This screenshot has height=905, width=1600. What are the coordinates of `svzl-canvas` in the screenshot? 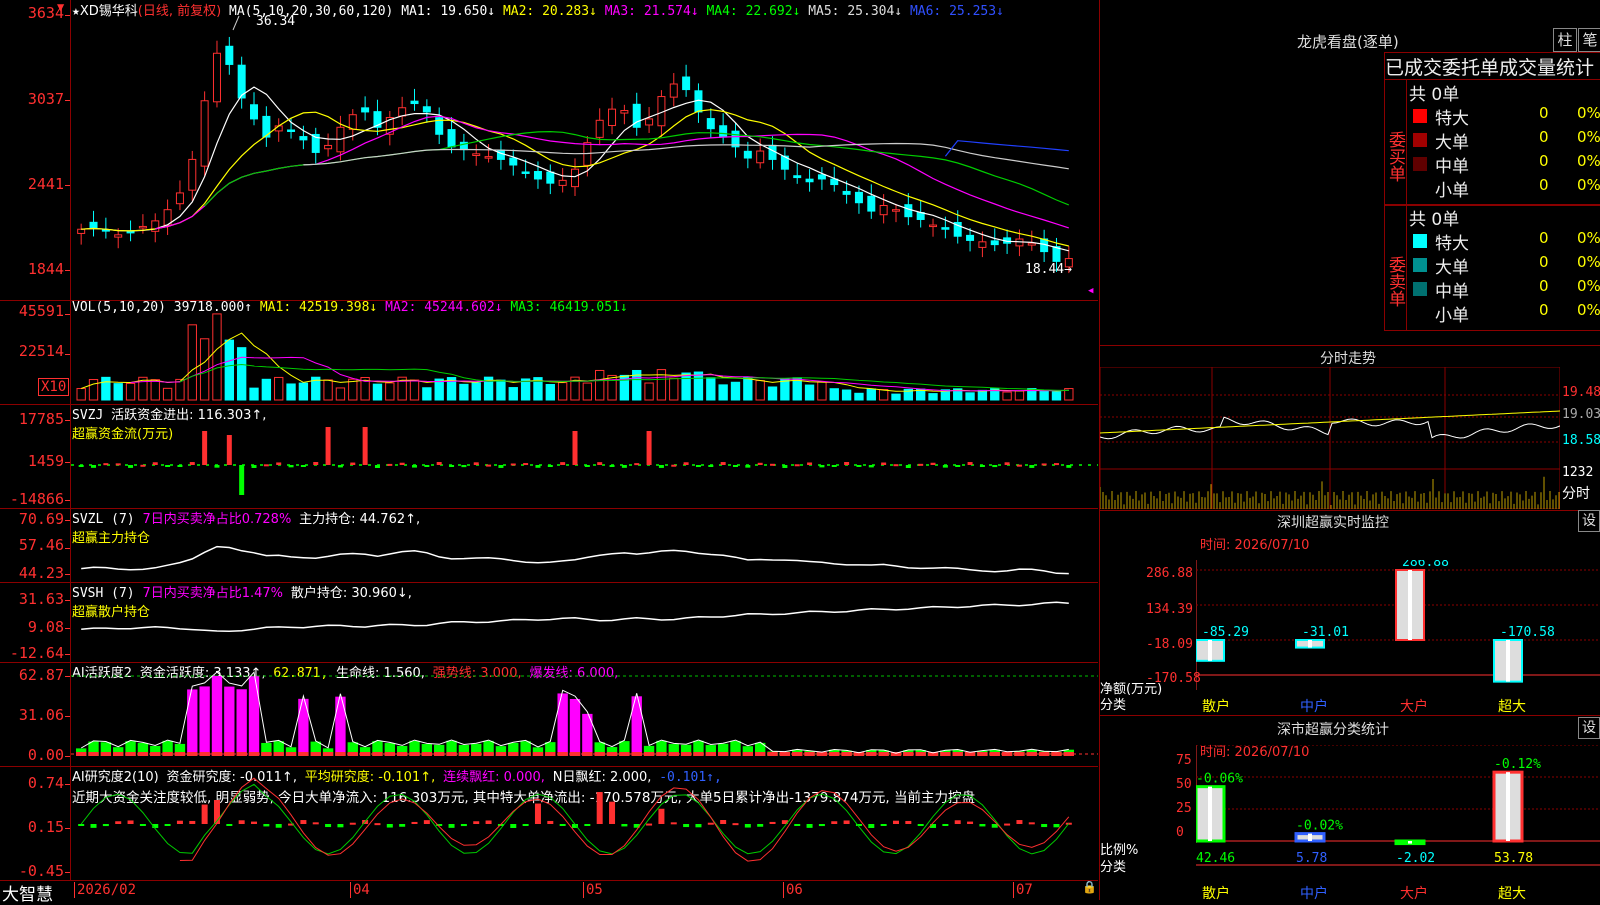 It's located at (584, 545).